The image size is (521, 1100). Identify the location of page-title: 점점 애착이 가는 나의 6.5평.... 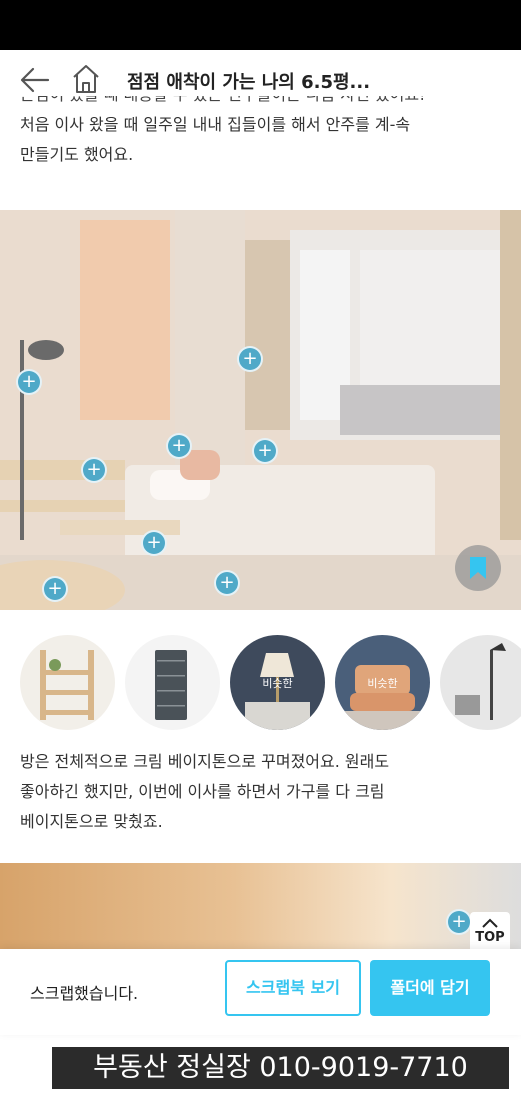
(249, 82).